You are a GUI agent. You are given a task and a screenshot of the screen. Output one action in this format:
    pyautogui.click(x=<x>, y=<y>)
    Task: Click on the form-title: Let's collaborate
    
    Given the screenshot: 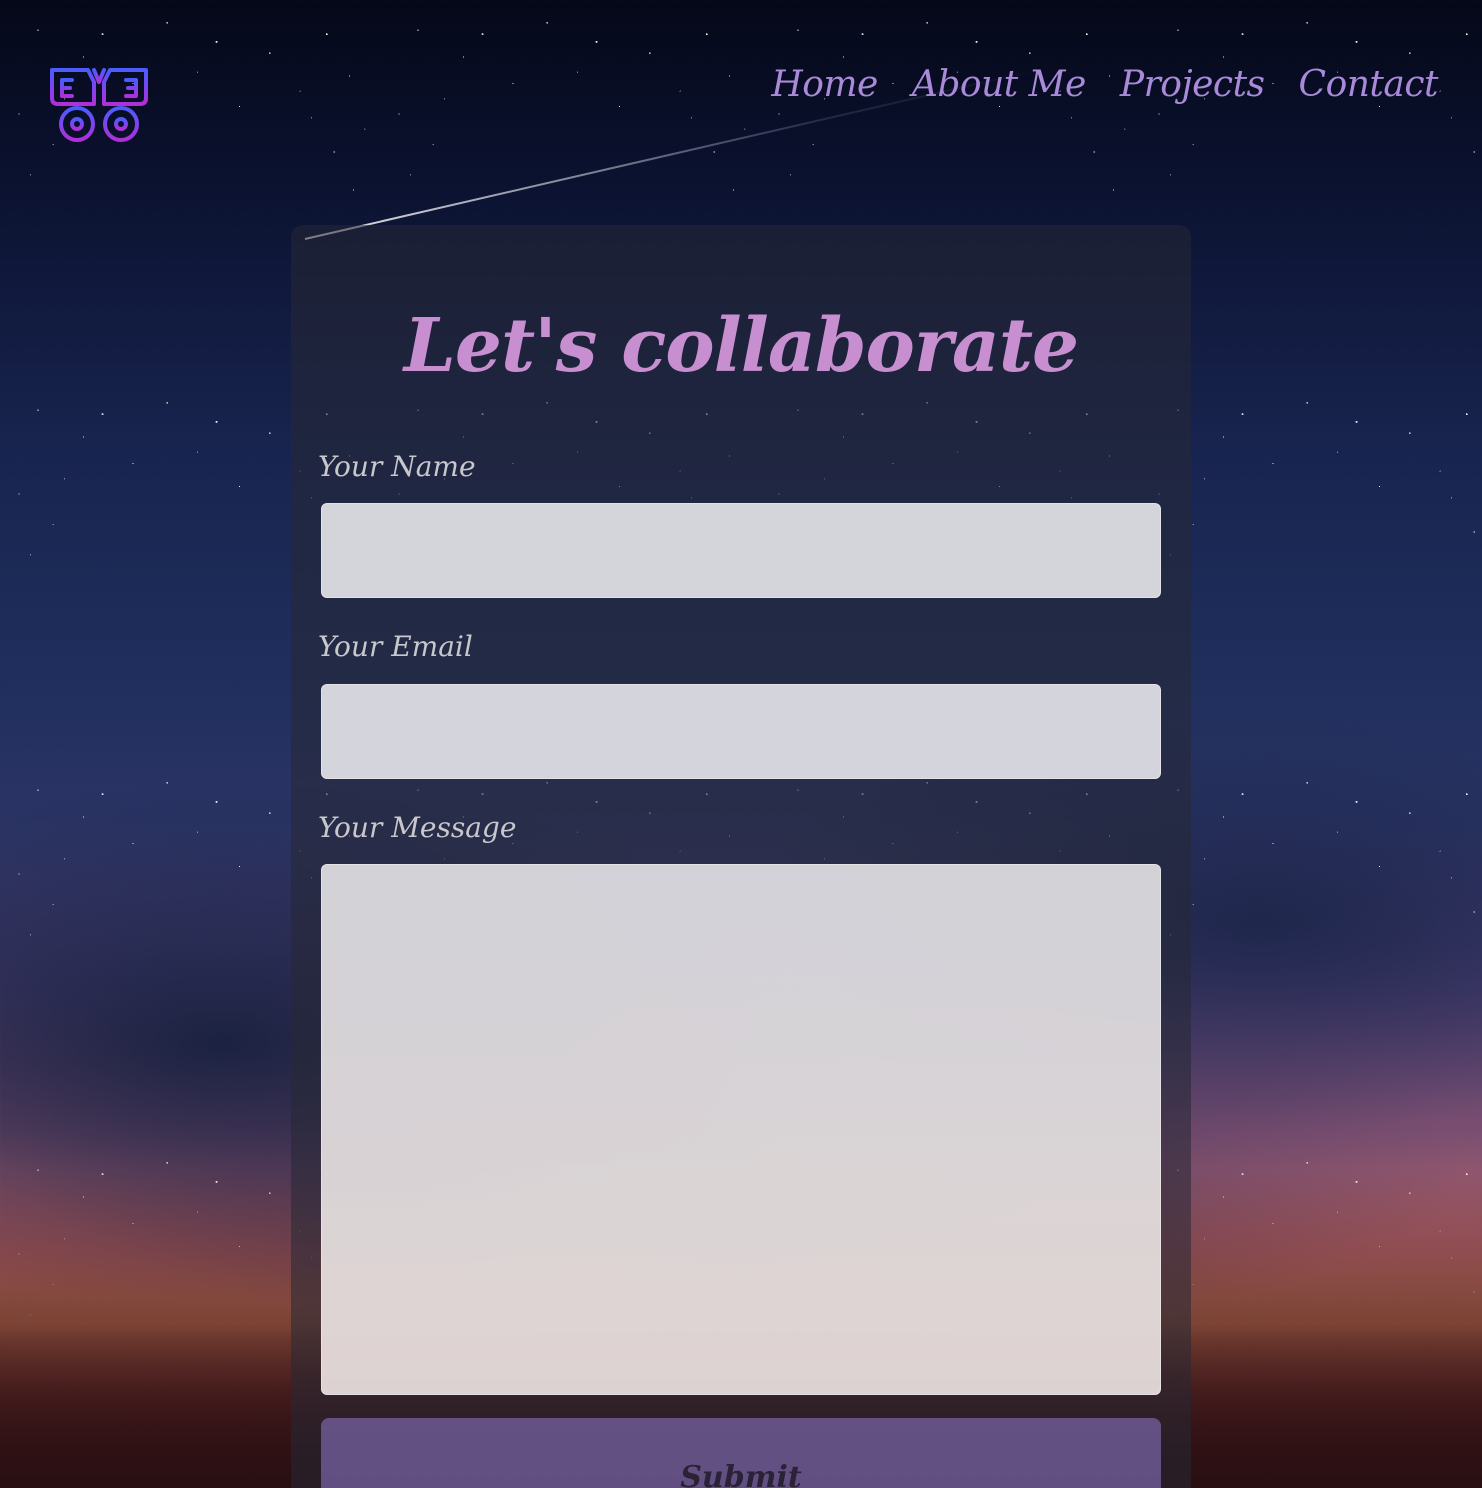 What is the action you would take?
    pyautogui.click(x=741, y=346)
    